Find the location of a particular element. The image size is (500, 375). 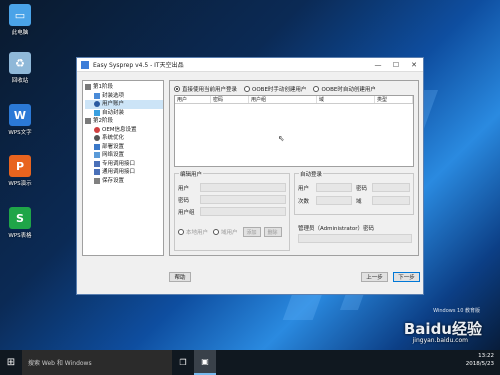

edit-group-row: 用户组 is located at coordinates (232, 211).